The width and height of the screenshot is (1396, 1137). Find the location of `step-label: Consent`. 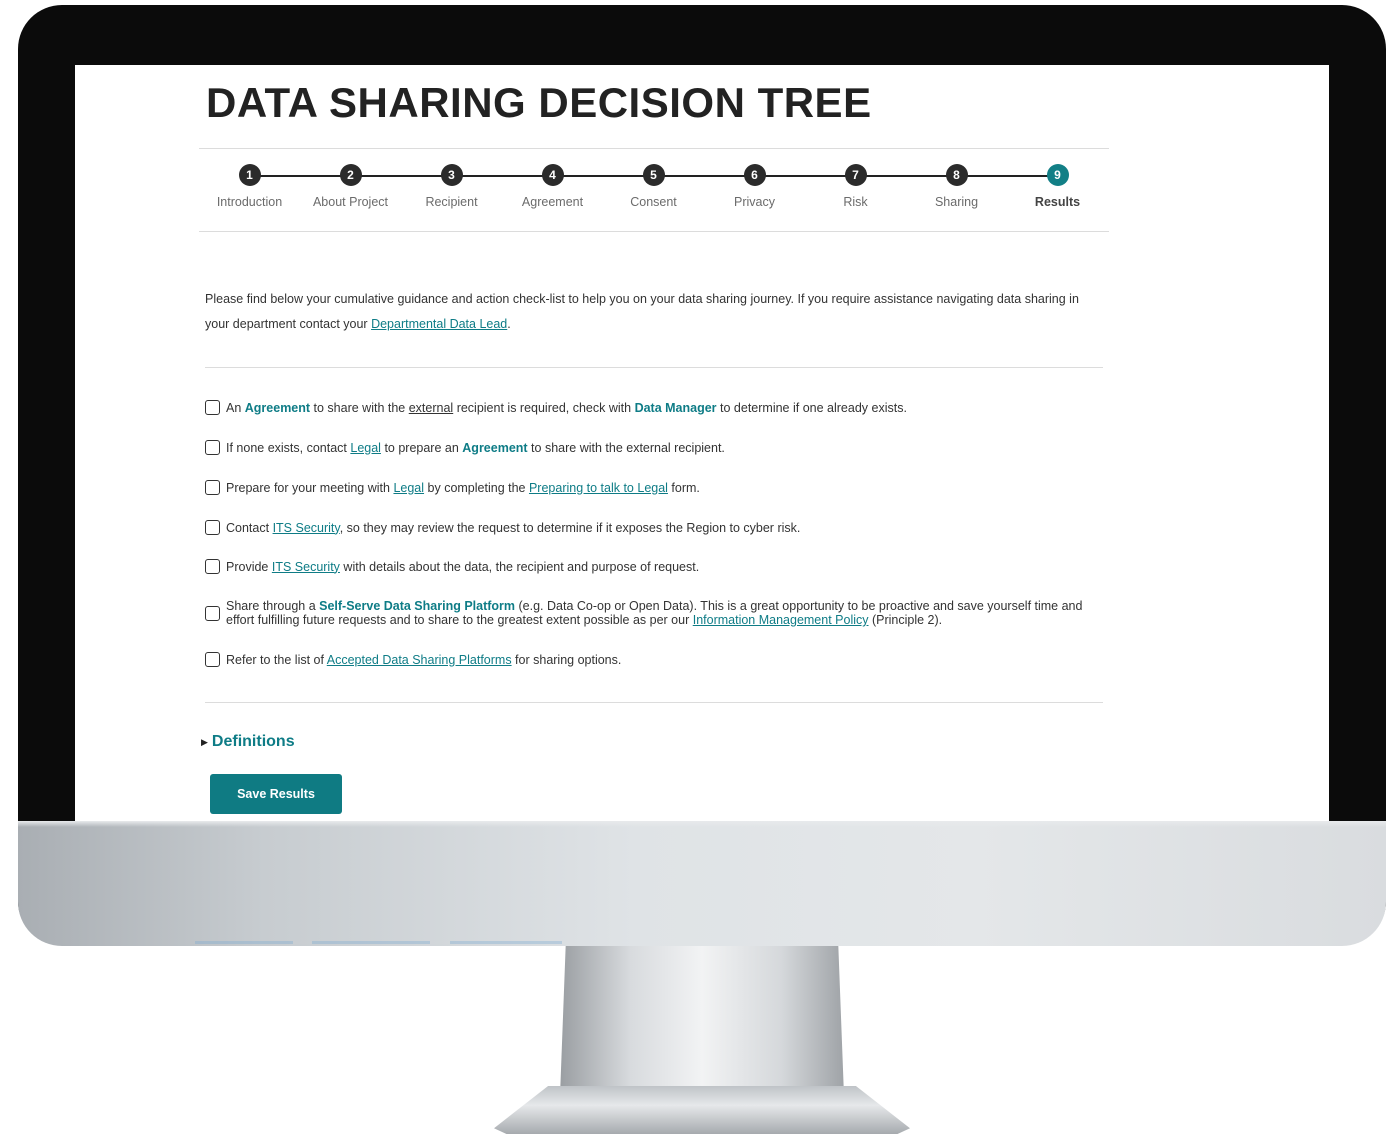

step-label: Consent is located at coordinates (653, 202).